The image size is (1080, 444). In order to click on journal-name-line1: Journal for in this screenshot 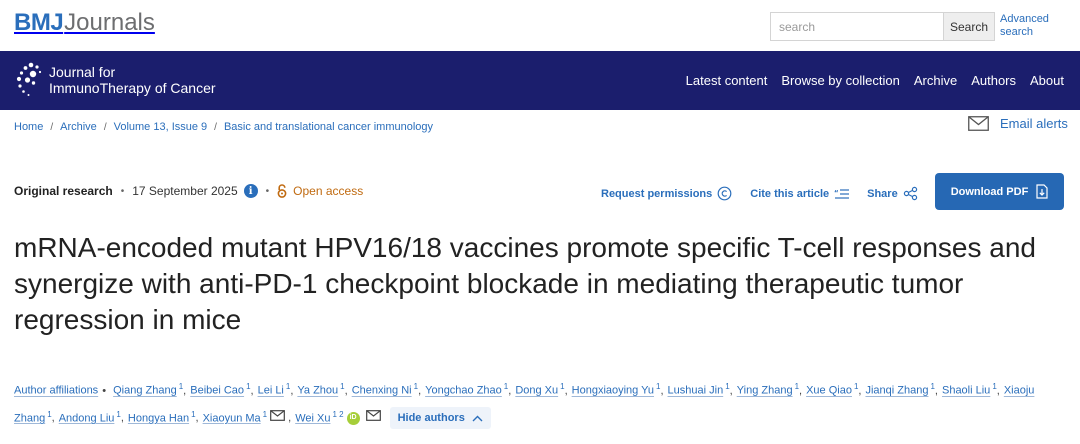, I will do `click(82, 72)`.